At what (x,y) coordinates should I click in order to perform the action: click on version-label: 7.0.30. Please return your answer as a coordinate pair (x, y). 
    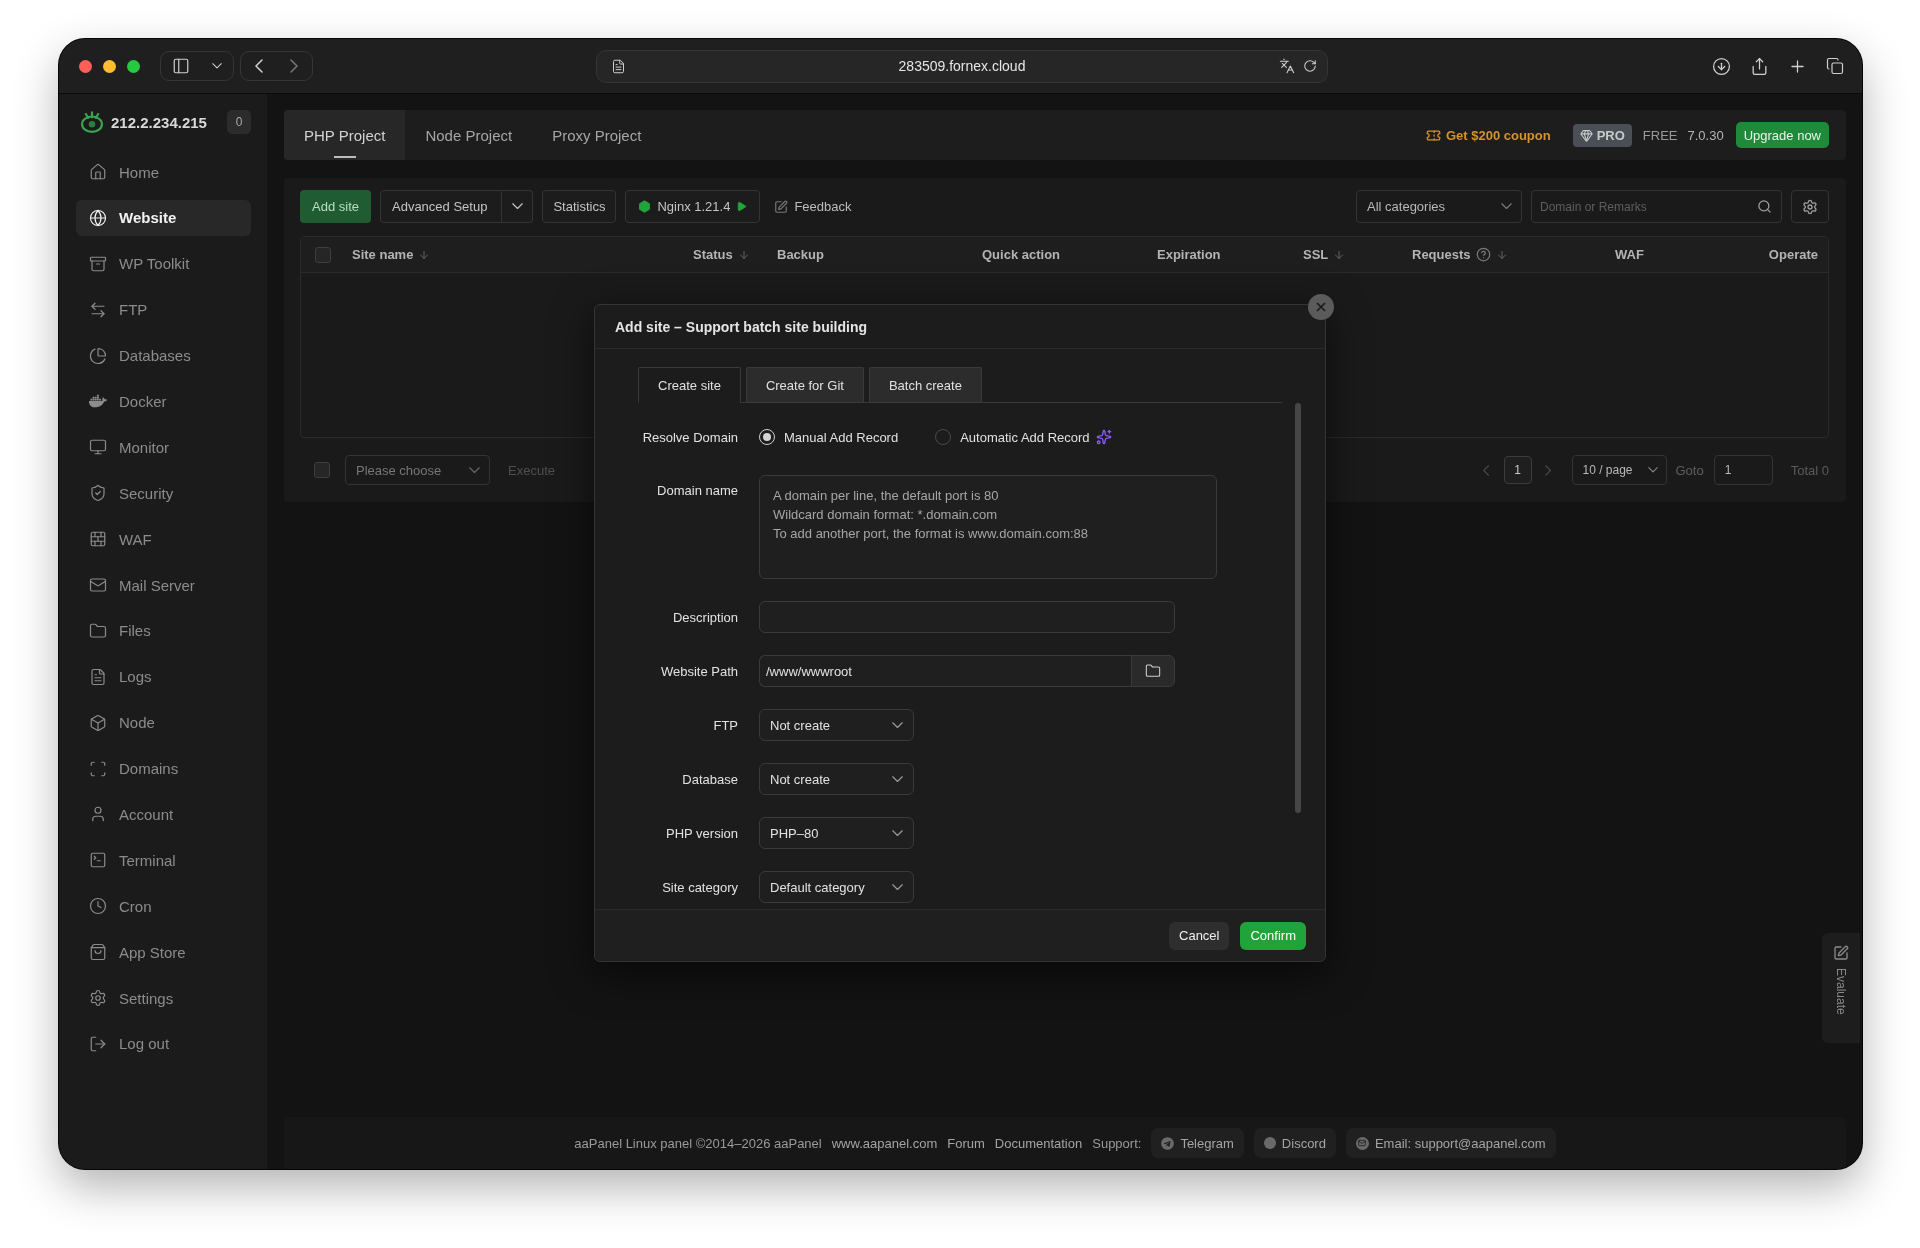
    Looking at the image, I should click on (1705, 135).